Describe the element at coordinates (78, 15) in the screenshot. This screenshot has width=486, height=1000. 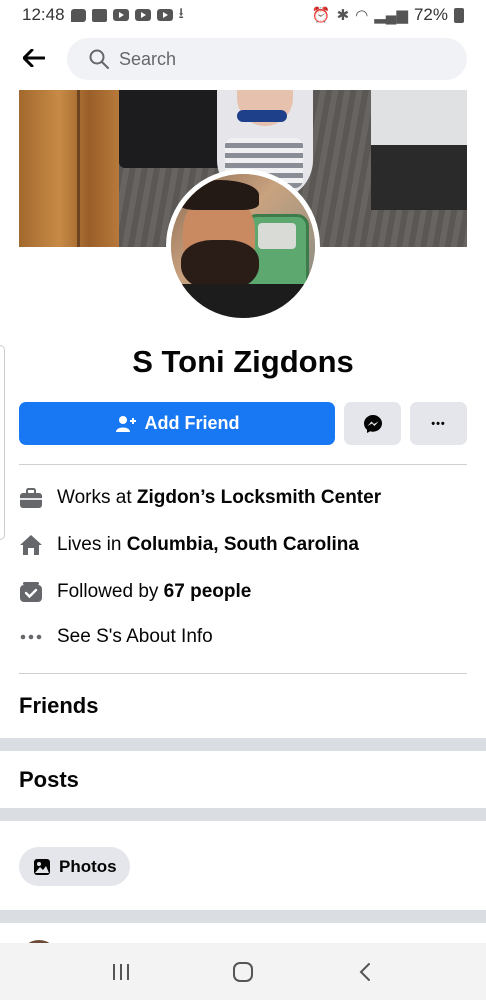
I see `chat-notification-icon` at that location.